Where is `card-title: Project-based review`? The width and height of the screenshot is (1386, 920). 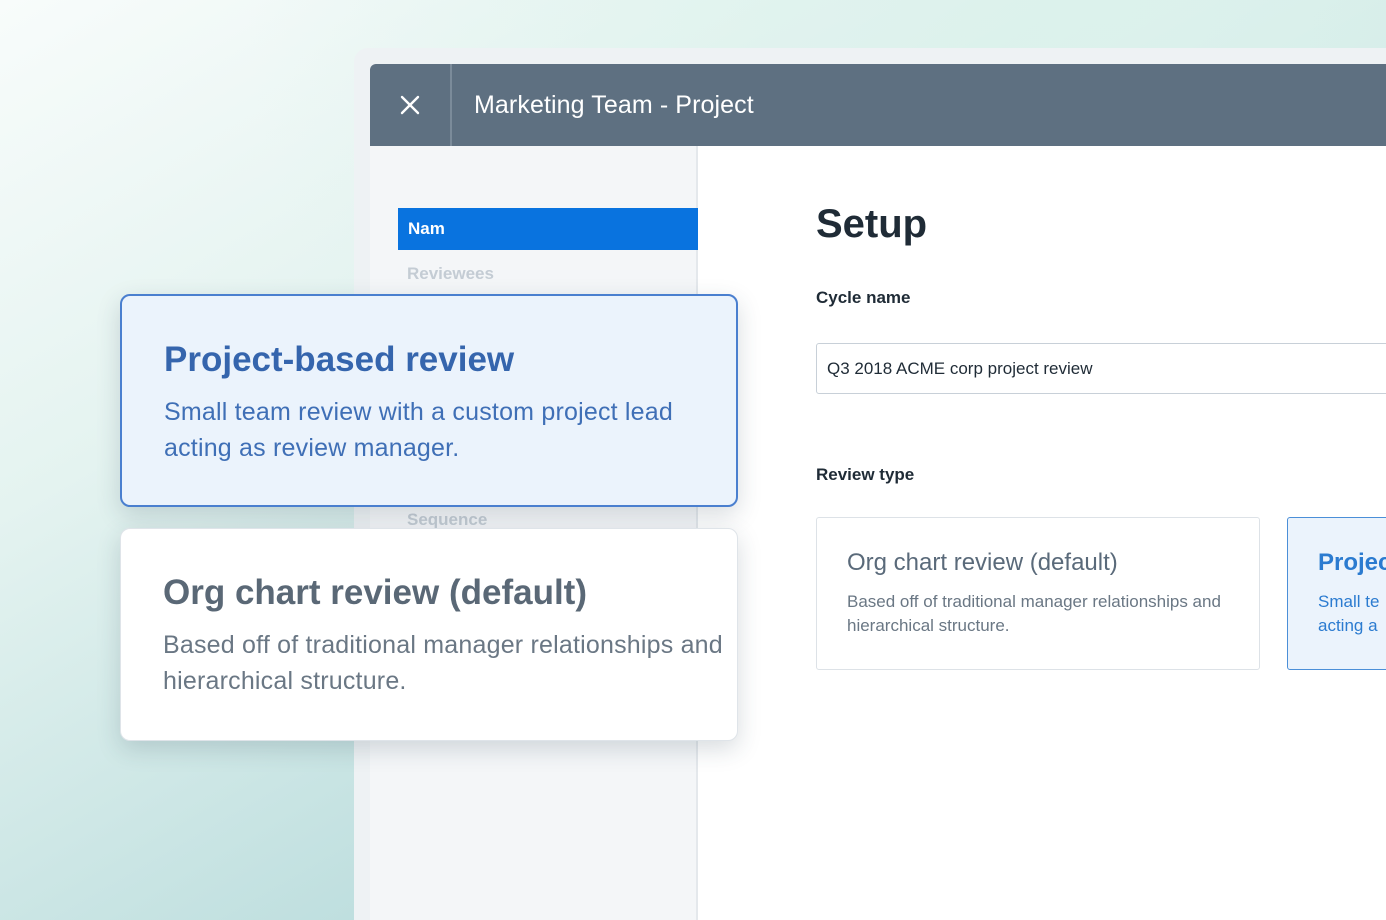
card-title: Project-based review is located at coordinates (339, 359).